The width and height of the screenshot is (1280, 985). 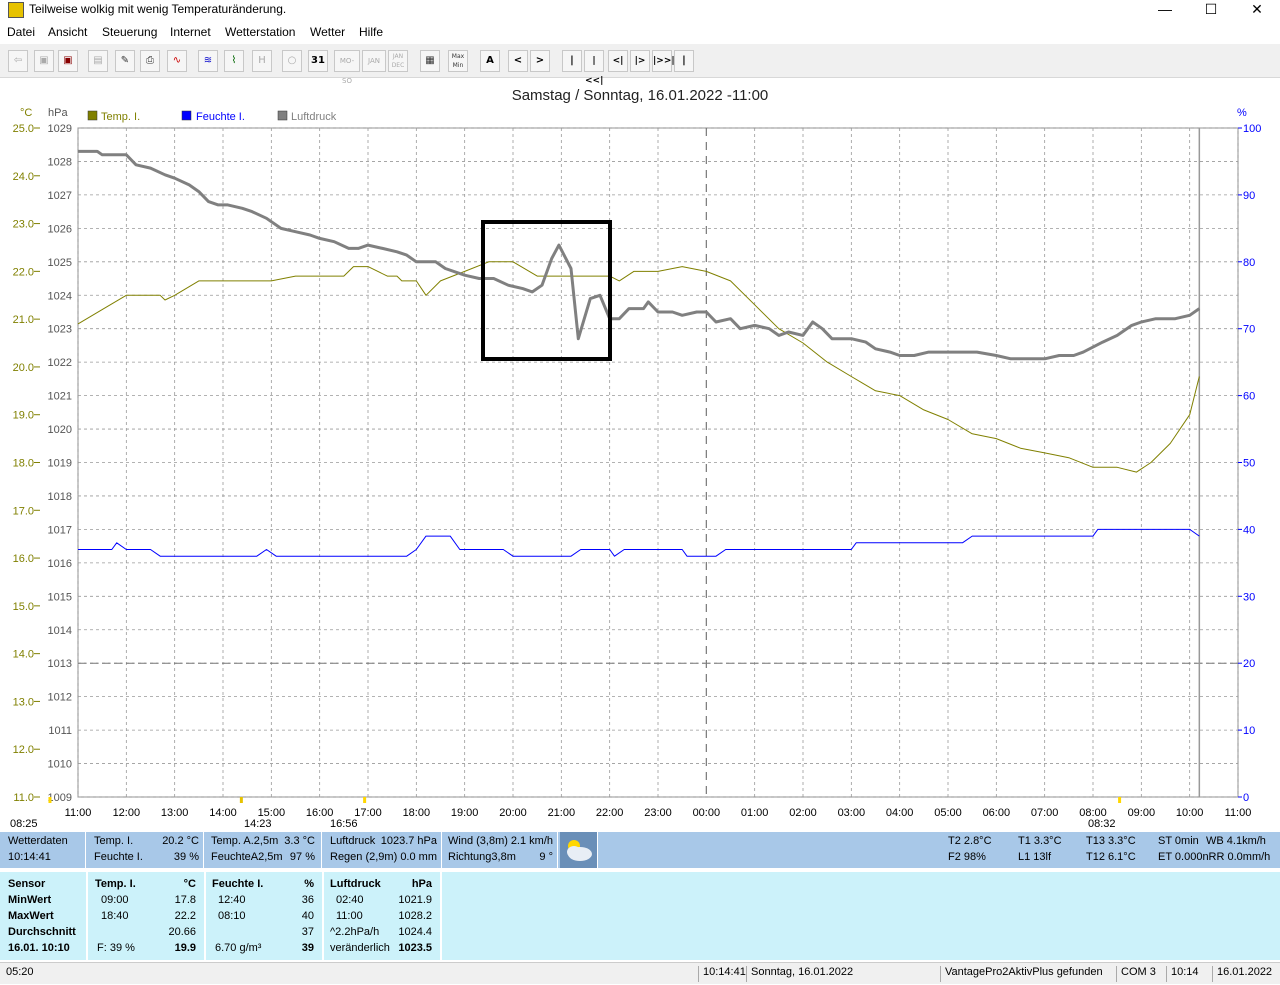 I want to click on y-tick-label-hpa: 1018, so click(x=60, y=497).